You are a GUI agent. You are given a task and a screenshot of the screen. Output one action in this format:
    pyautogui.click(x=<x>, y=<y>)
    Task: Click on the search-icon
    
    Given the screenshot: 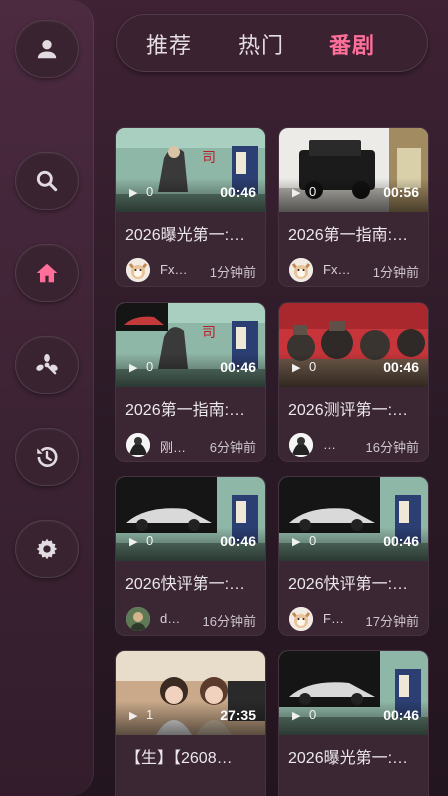 What is the action you would take?
    pyautogui.click(x=47, y=181)
    